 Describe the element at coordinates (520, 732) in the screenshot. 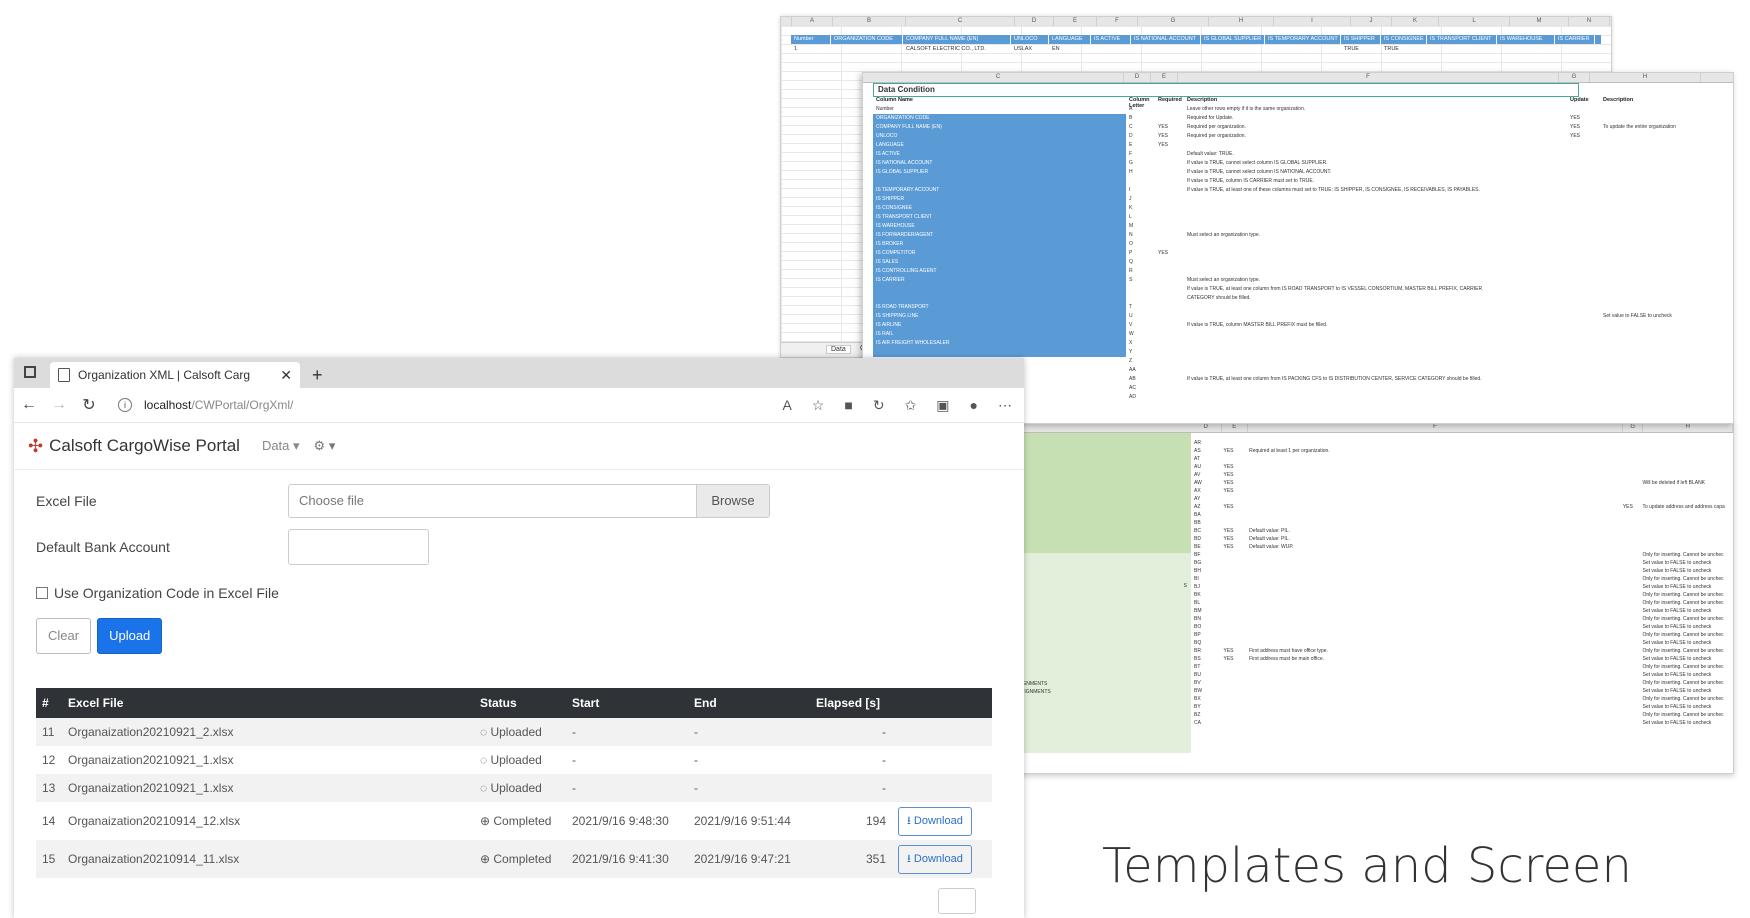

I see `row-status: ◌ Uploaded` at that location.